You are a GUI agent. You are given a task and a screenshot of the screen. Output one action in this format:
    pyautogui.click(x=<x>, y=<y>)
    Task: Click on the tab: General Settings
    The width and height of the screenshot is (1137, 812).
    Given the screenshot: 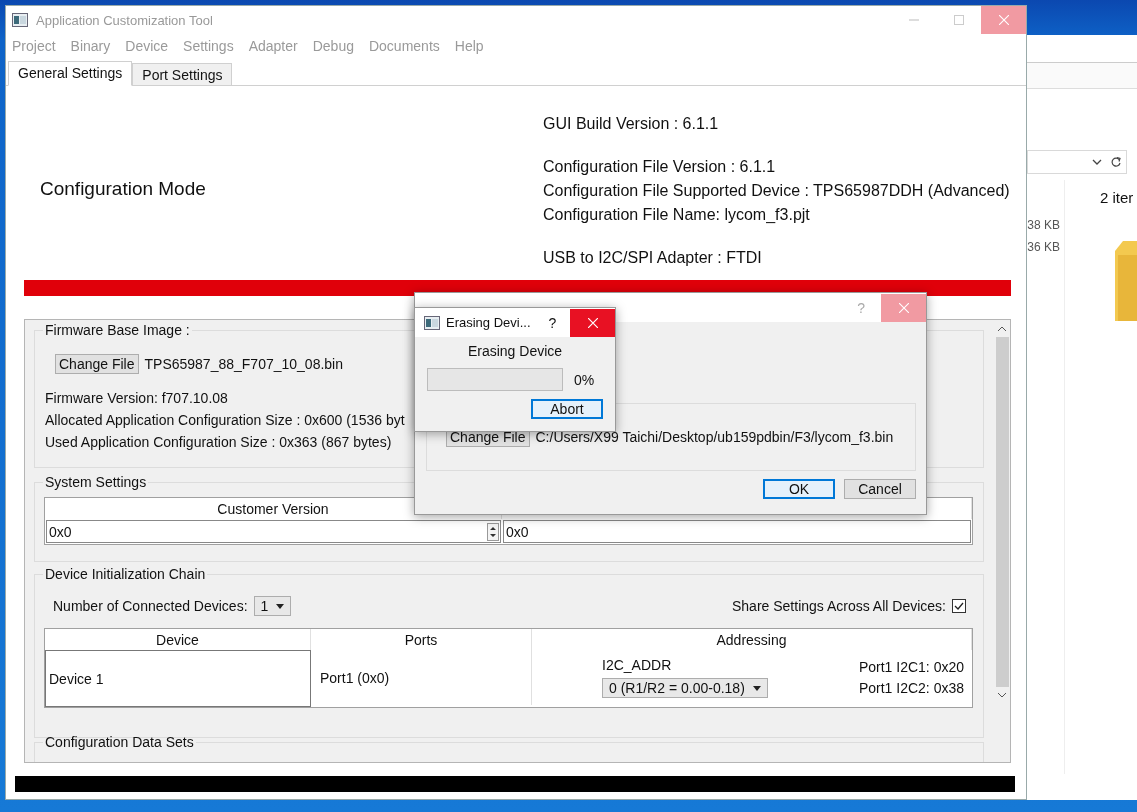 What is the action you would take?
    pyautogui.click(x=70, y=73)
    